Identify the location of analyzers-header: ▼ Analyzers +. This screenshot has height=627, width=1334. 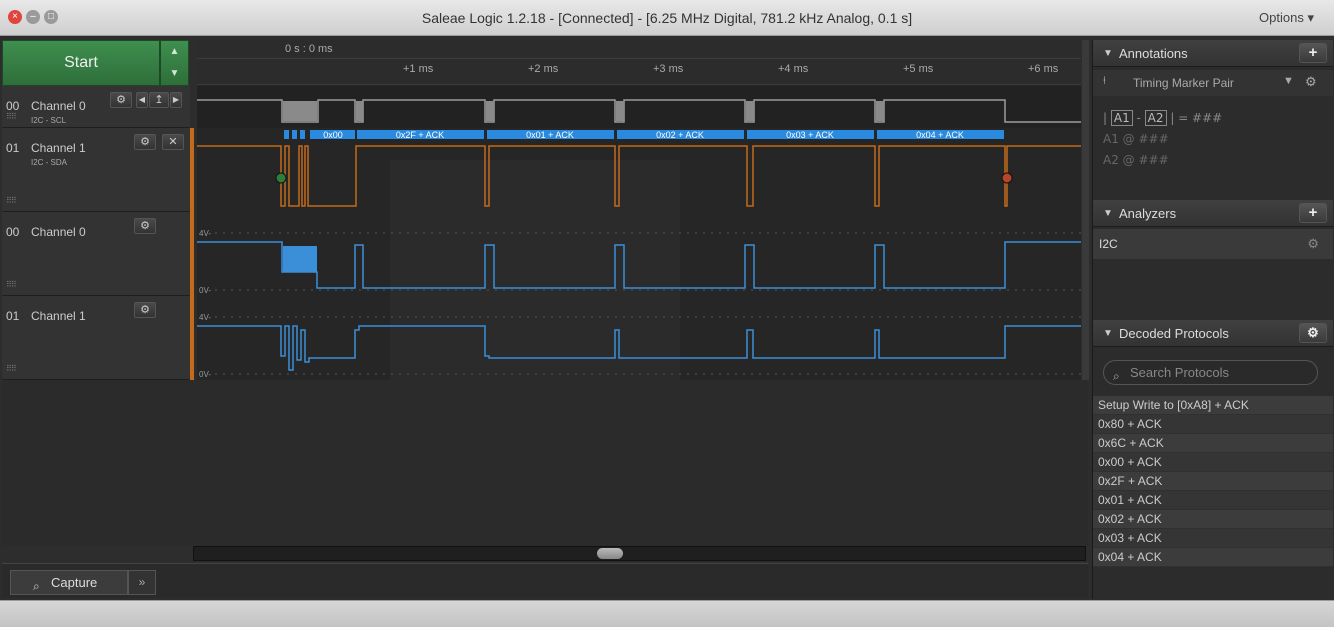
(1213, 213).